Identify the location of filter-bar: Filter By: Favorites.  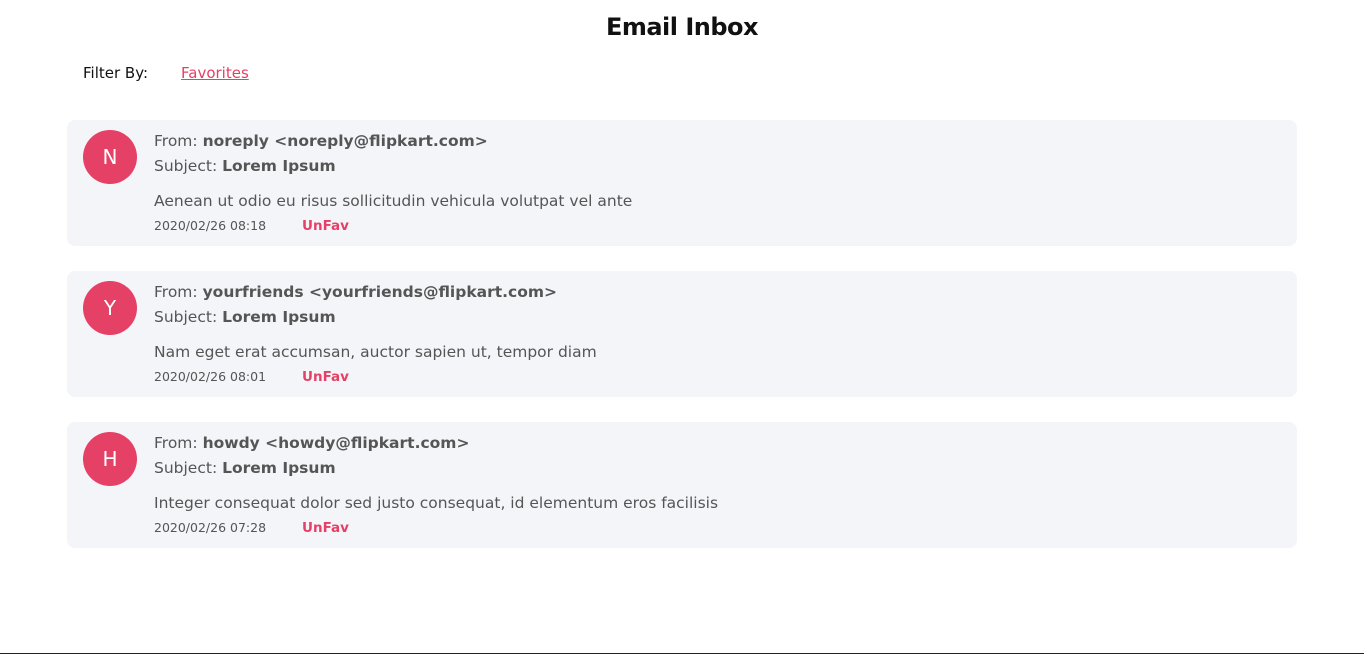
(166, 73).